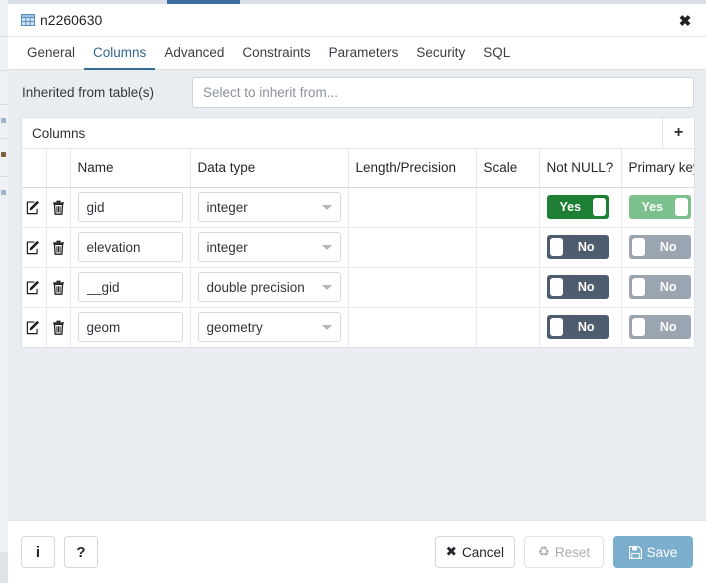 Image resolution: width=706 pixels, height=583 pixels. I want to click on data-type-select: double precision, so click(269, 287).